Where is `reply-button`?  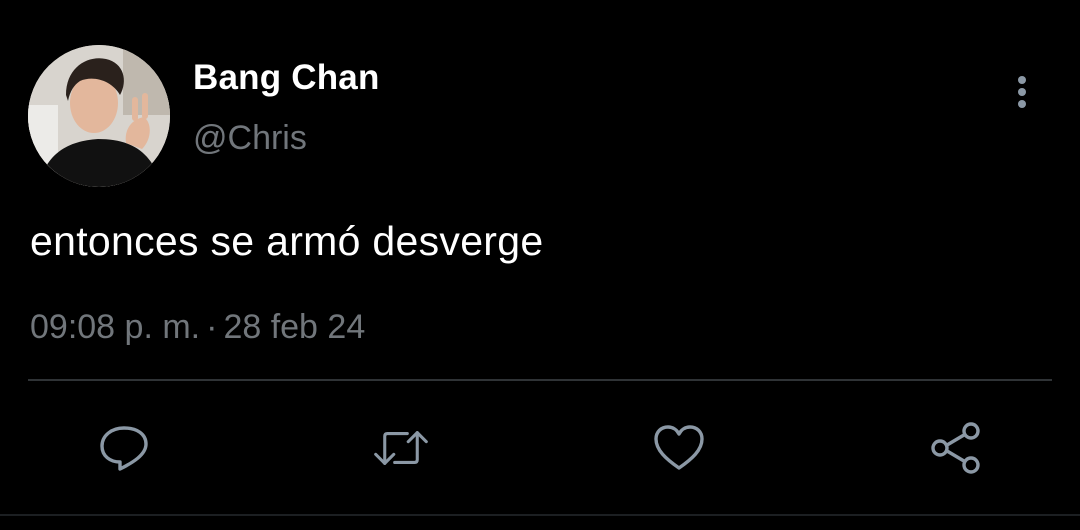
reply-button is located at coordinates (124, 448).